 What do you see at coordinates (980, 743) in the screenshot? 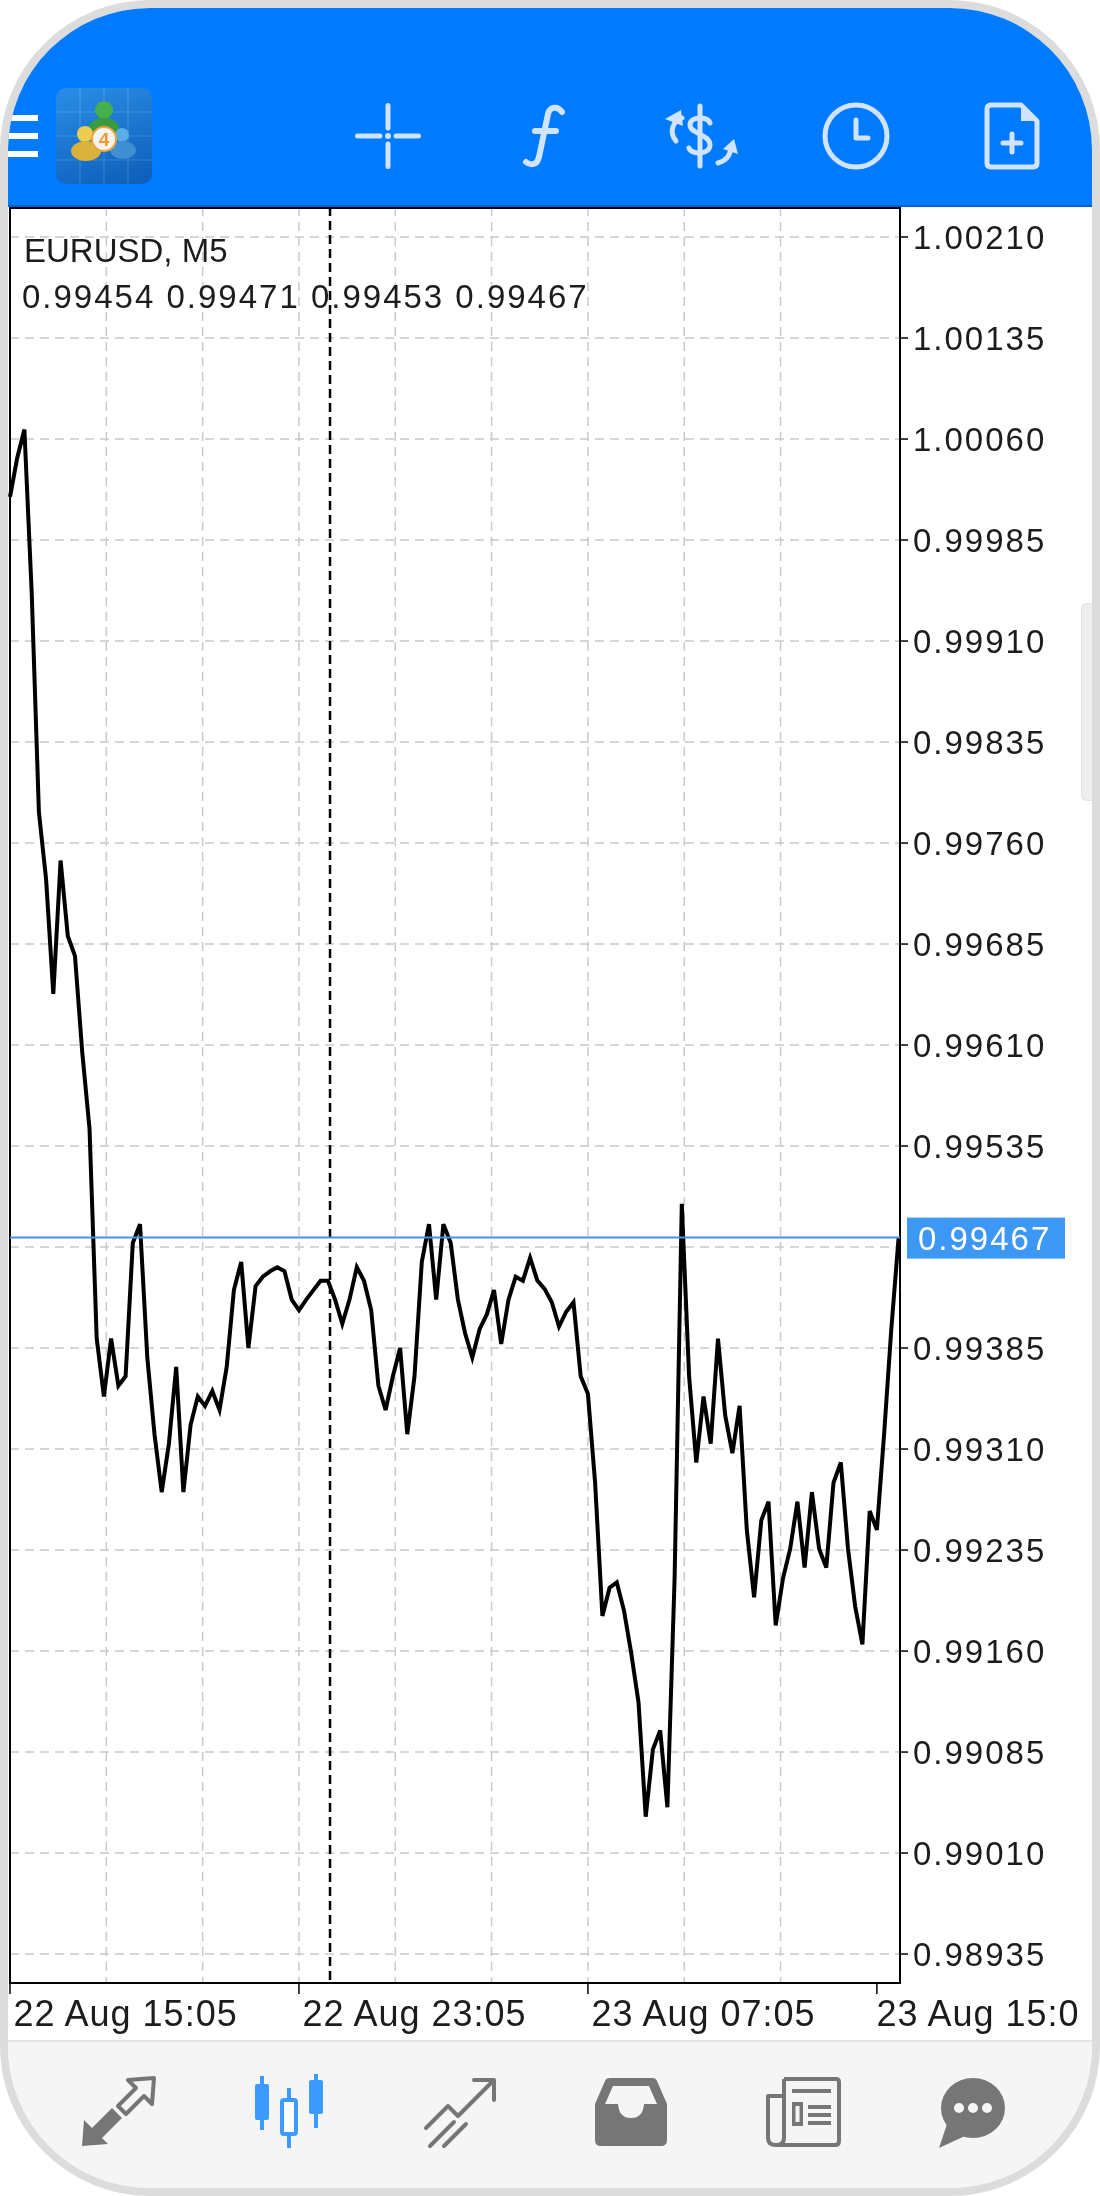
I see `price-axis-label: 0.99835` at bounding box center [980, 743].